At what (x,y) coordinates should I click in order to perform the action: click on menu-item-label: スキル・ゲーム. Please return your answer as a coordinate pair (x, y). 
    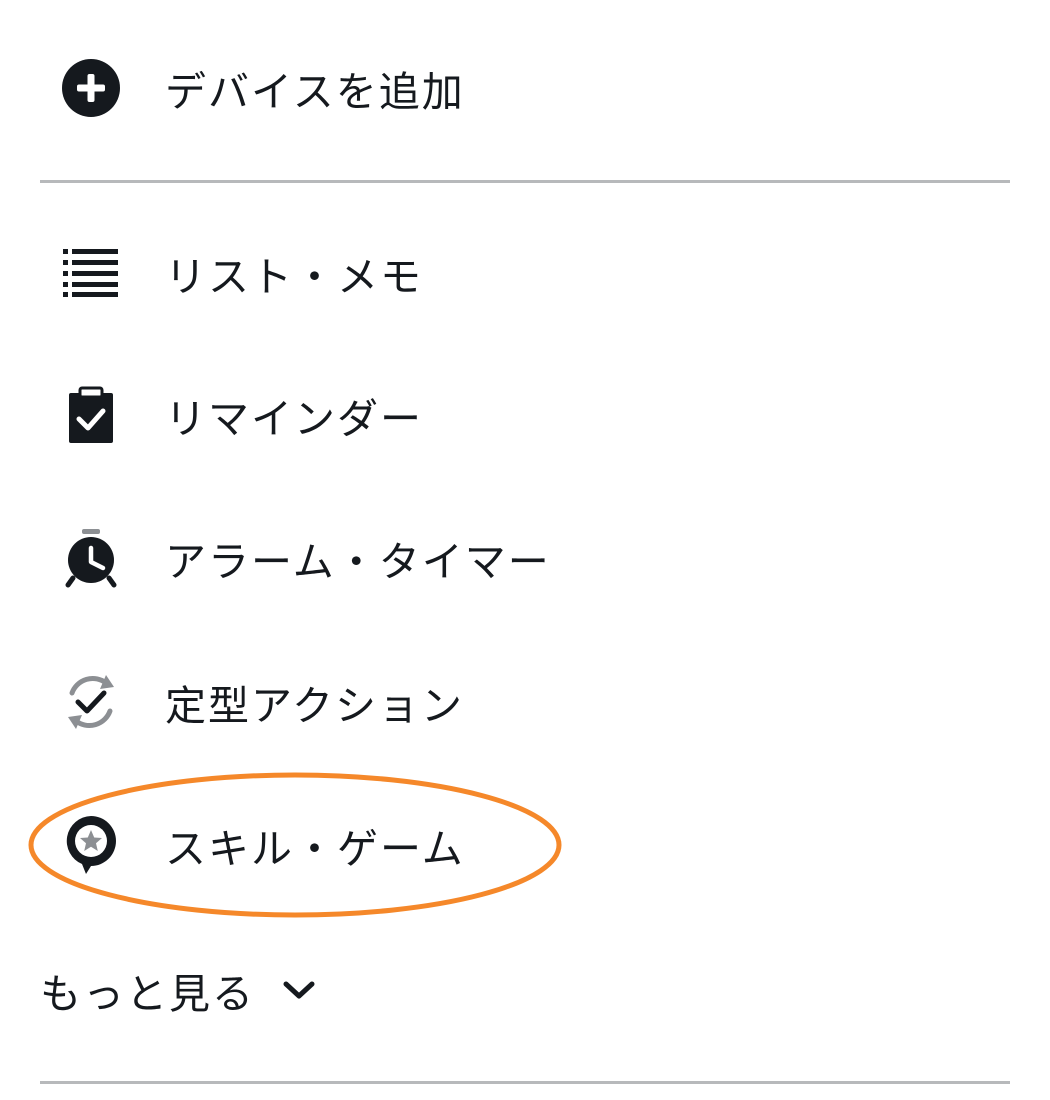
    Looking at the image, I should click on (315, 849).